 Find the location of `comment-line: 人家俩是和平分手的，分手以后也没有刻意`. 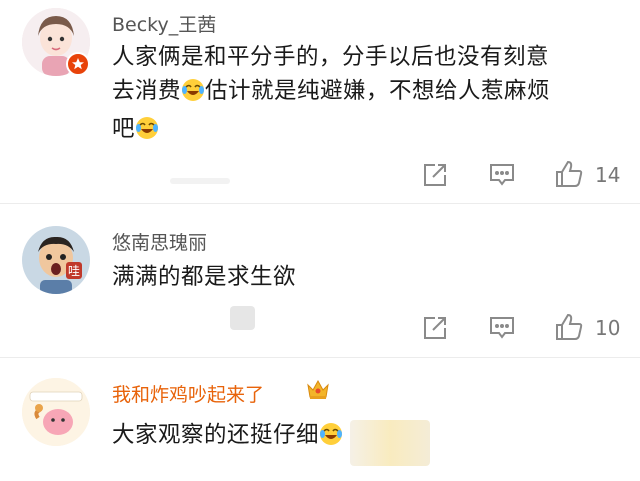

comment-line: 人家俩是和平分手的，分手以后也没有刻意 is located at coordinates (331, 57).